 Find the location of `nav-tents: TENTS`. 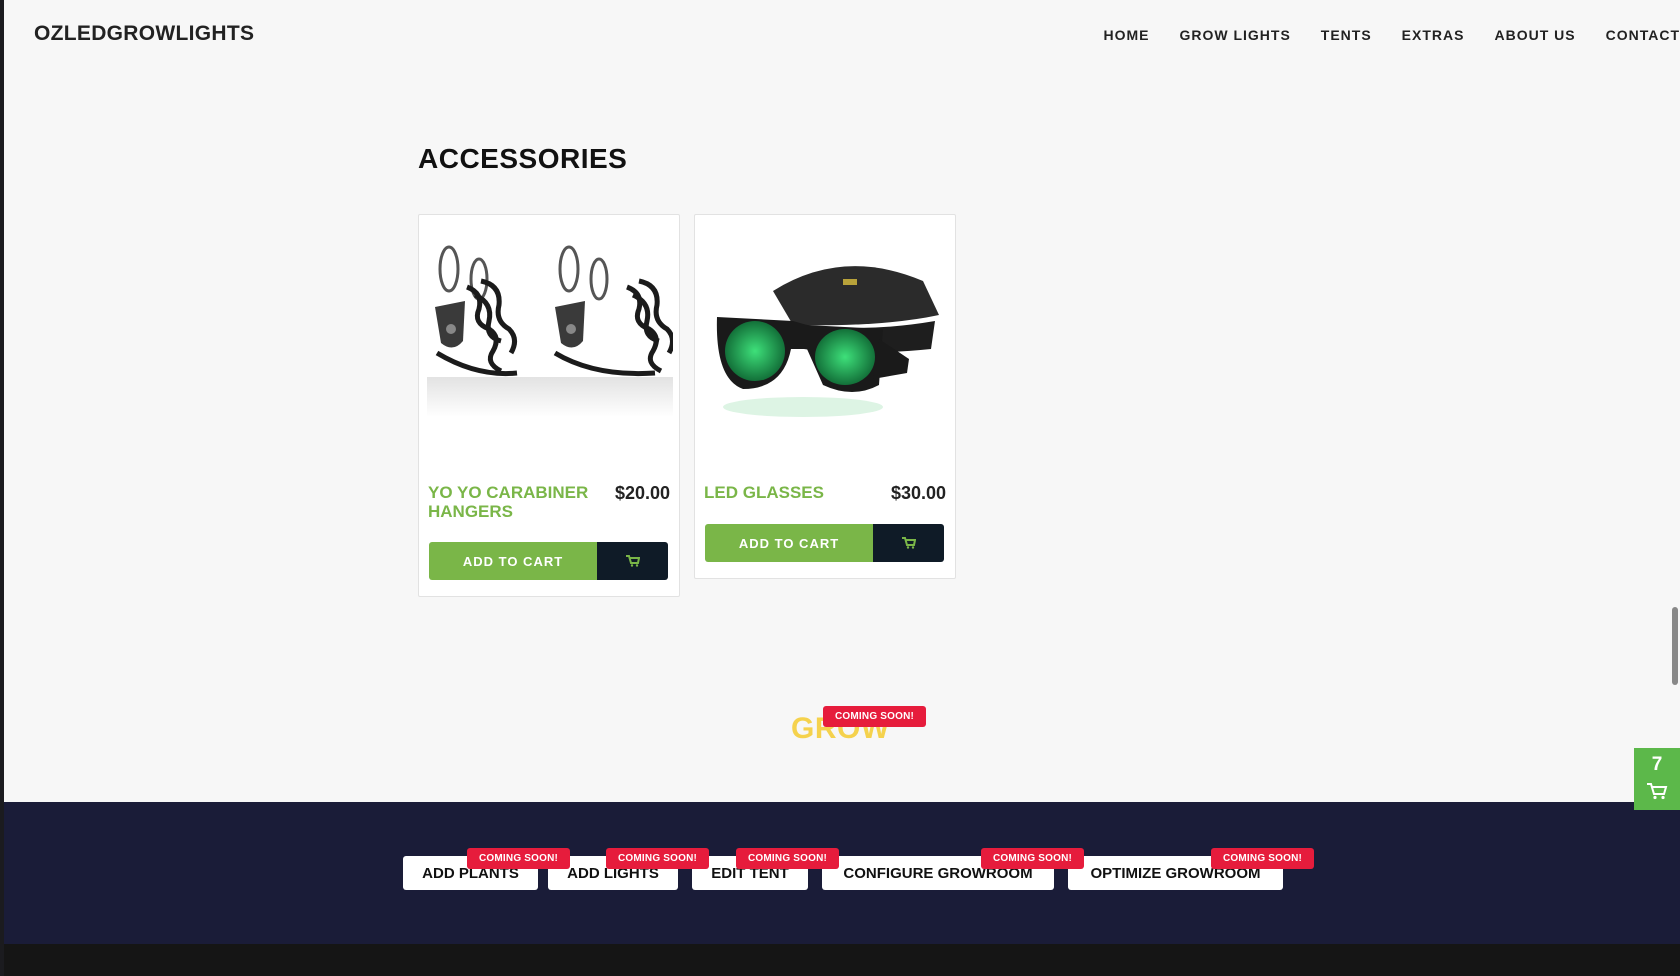

nav-tents: TENTS is located at coordinates (1346, 35).